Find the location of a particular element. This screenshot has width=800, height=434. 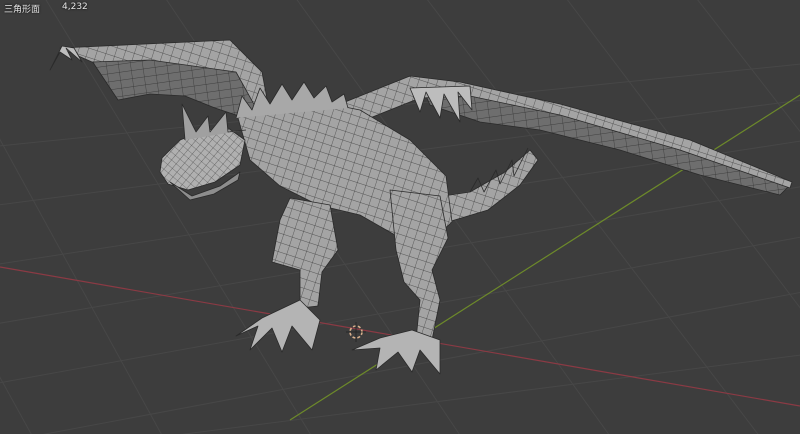

3d-cursor-icon is located at coordinates (356, 332).